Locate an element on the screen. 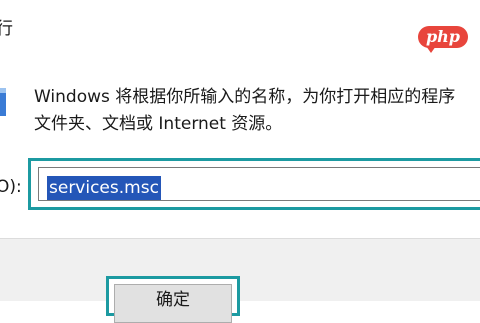 The width and height of the screenshot is (480, 323). description-line-1: Windows 将根据你所输入的名称，为你打开相应的程序 is located at coordinates (245, 97).